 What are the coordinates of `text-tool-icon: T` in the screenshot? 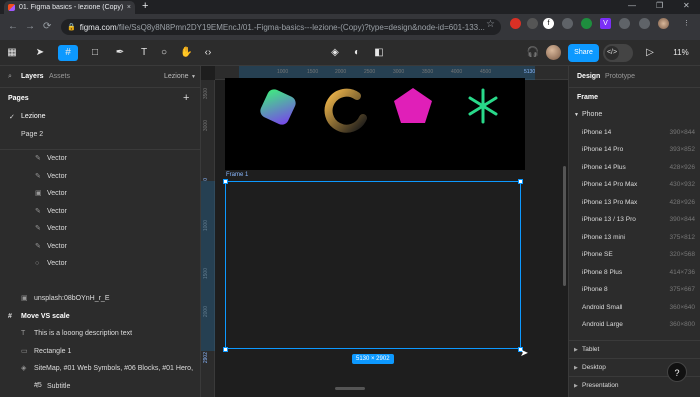 It's located at (144, 53).